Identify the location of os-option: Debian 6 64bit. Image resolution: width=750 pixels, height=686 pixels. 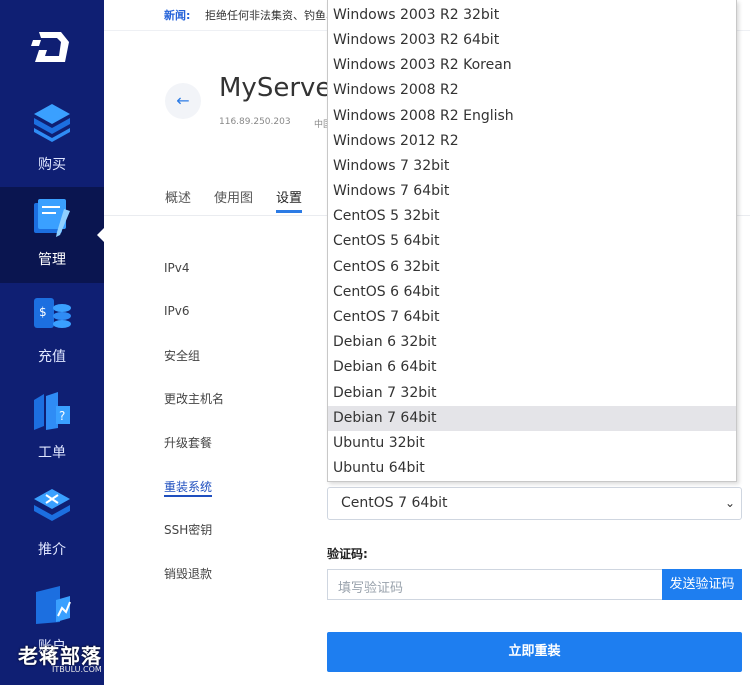
(532, 367).